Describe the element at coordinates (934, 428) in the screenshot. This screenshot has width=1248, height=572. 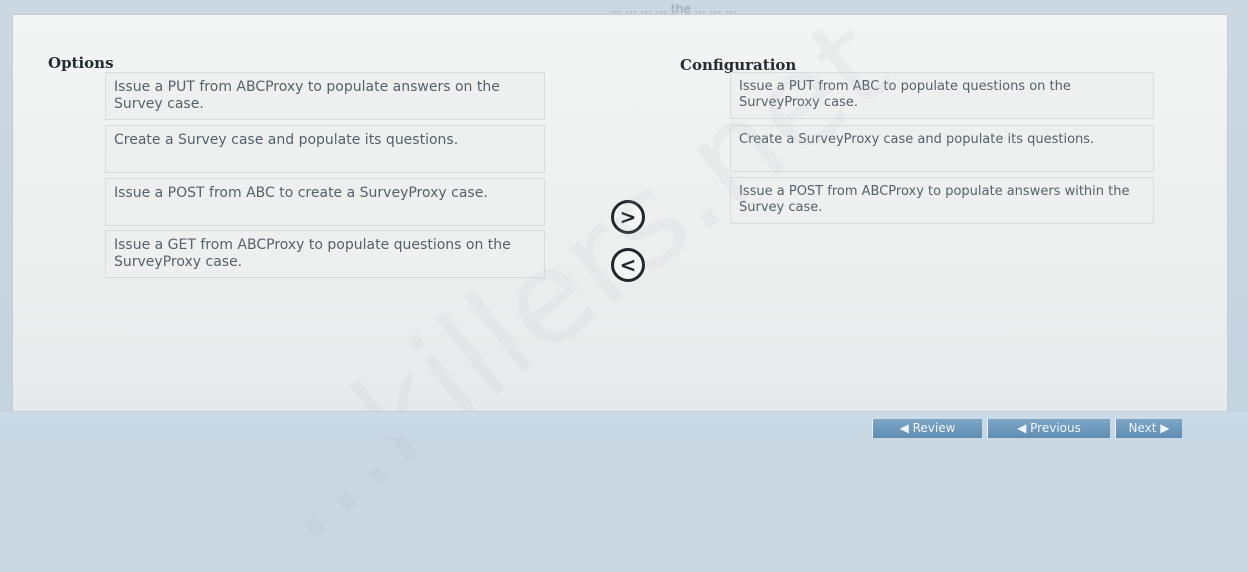
I see `review-label: Review` at that location.